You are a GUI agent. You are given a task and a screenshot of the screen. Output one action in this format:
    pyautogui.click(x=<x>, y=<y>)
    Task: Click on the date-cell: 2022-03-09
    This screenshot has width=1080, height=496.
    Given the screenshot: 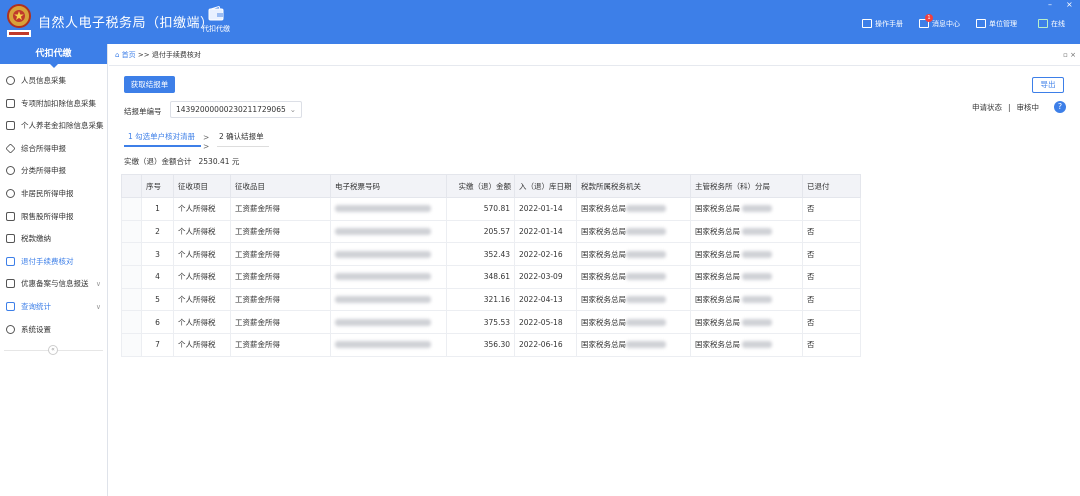 What is the action you would take?
    pyautogui.click(x=545, y=277)
    